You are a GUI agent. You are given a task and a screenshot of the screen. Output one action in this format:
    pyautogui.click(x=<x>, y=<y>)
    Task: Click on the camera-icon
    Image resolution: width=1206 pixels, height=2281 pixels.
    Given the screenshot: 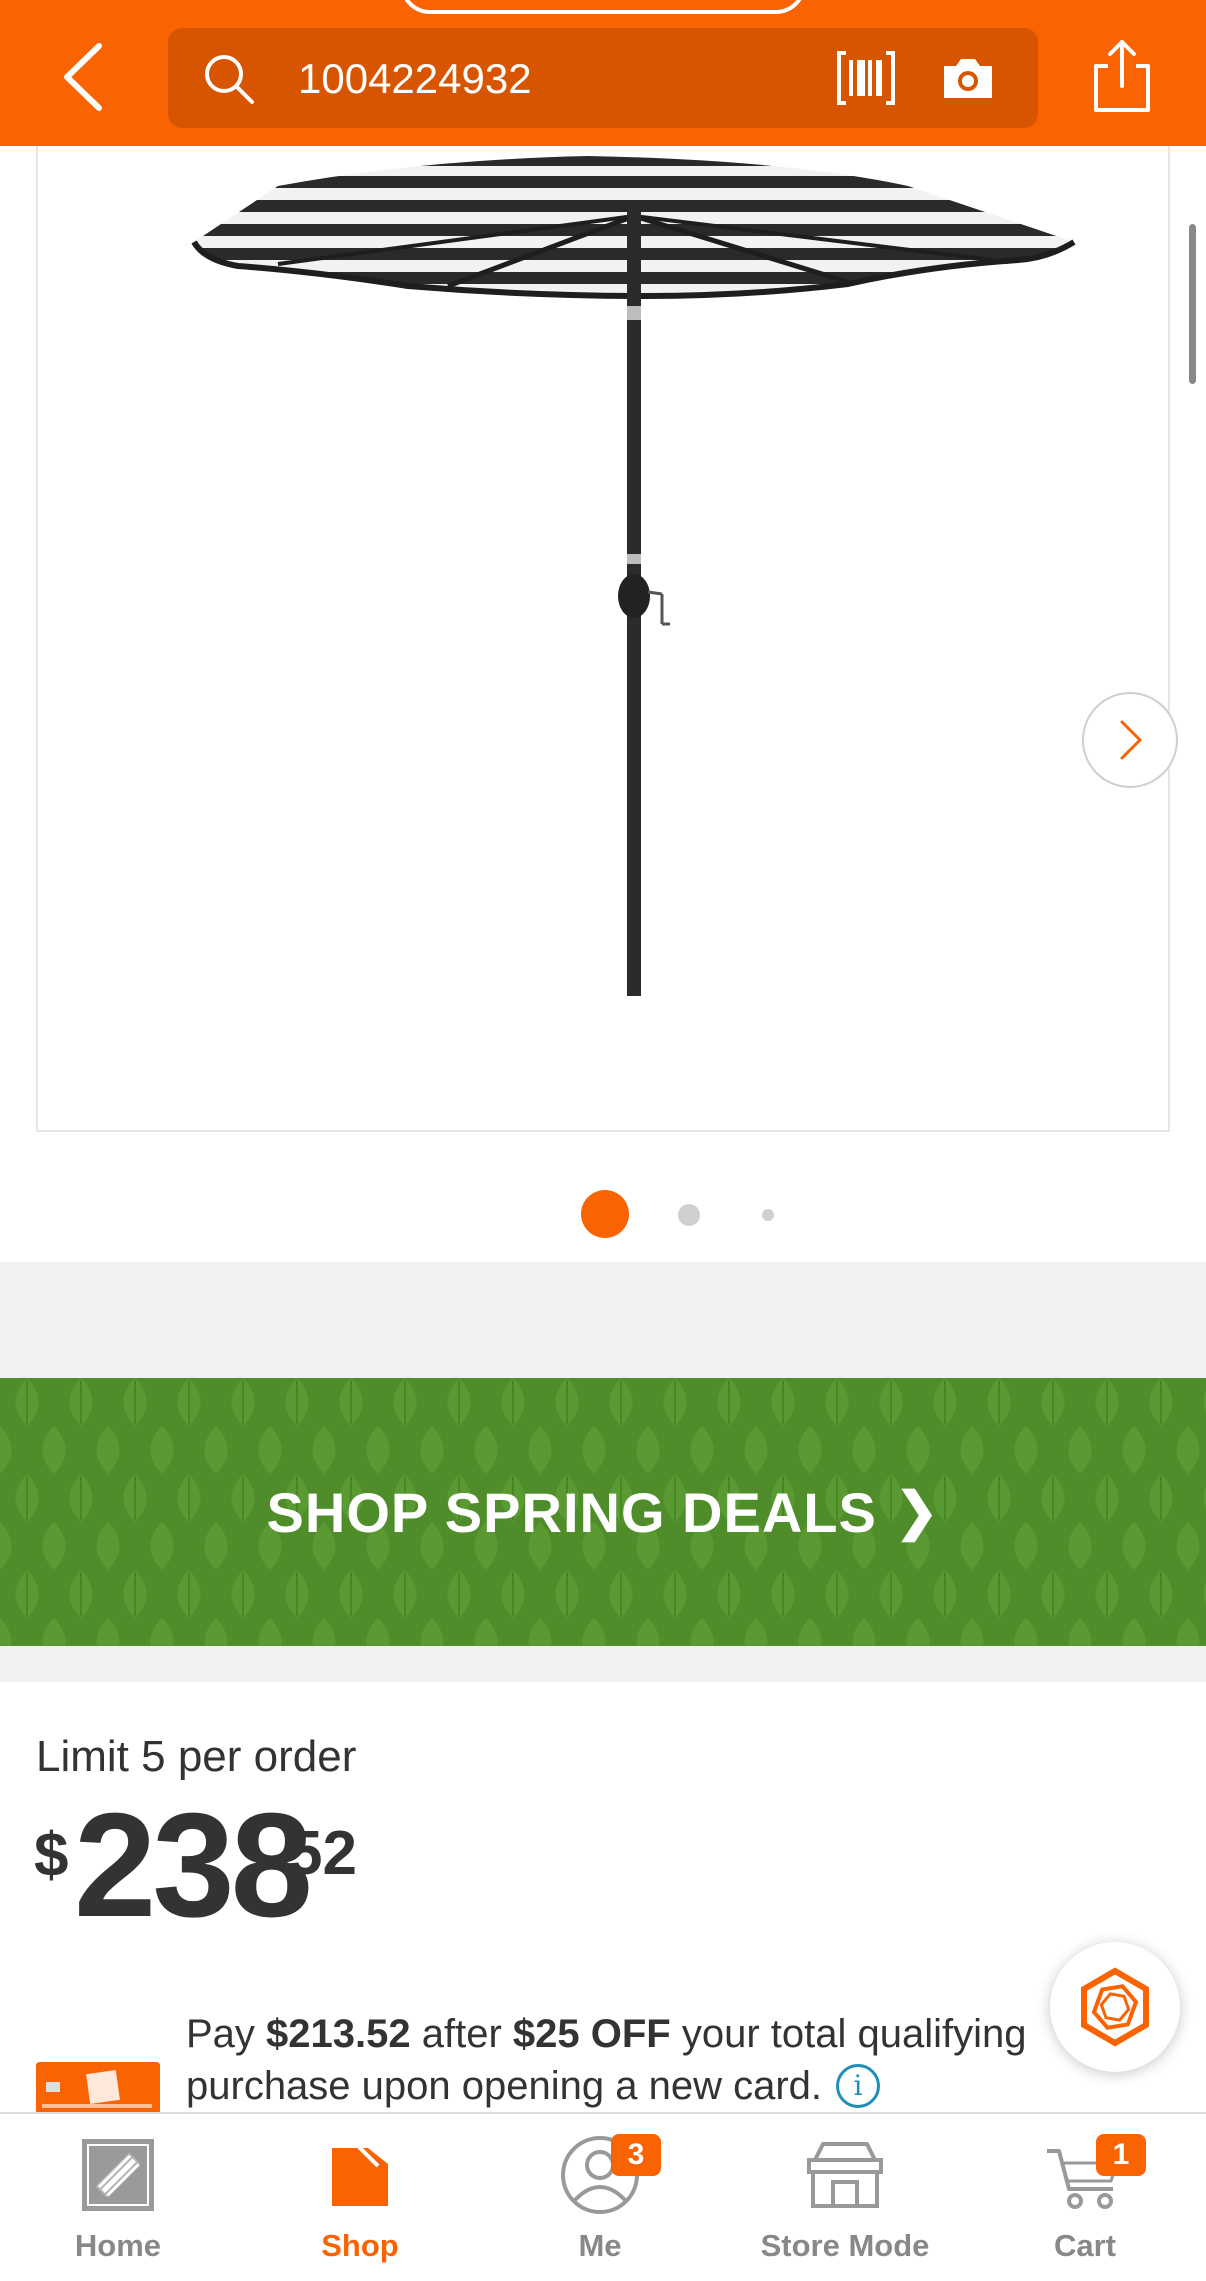 What is the action you would take?
    pyautogui.click(x=968, y=78)
    